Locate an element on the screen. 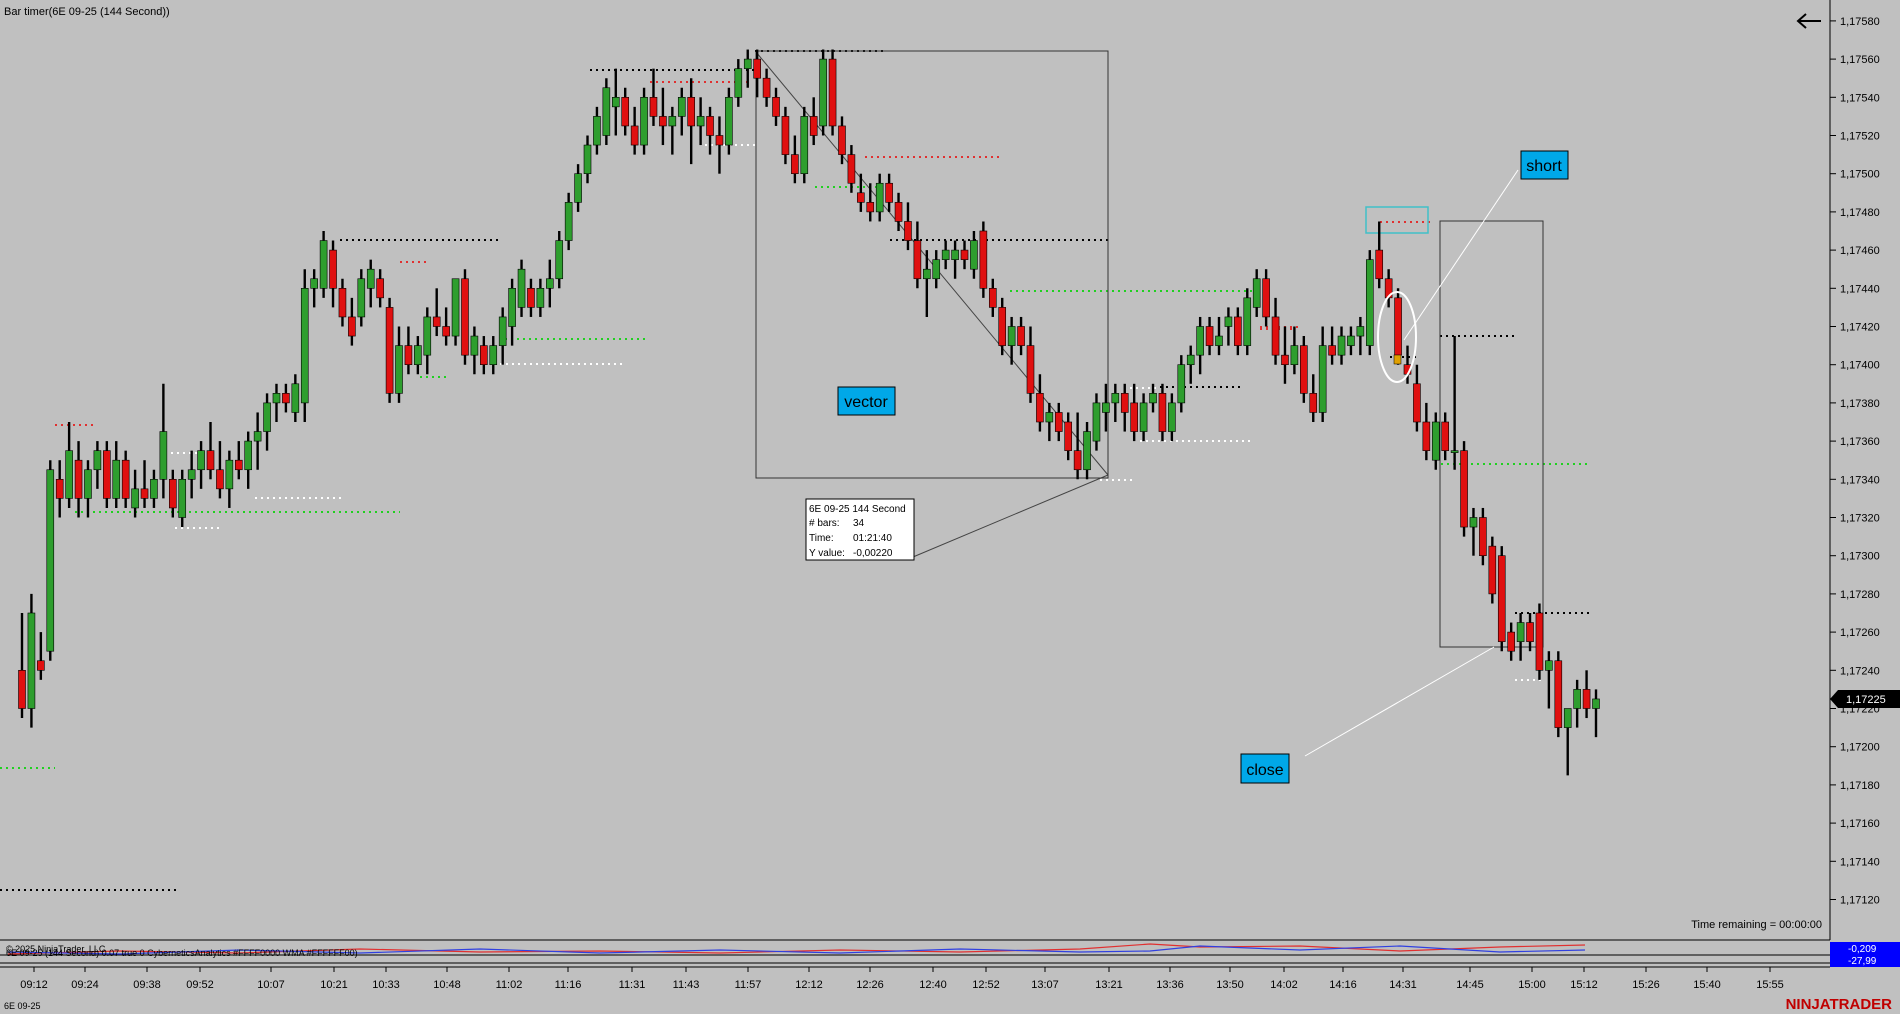  time-tick-label: 10:33 is located at coordinates (386, 985).